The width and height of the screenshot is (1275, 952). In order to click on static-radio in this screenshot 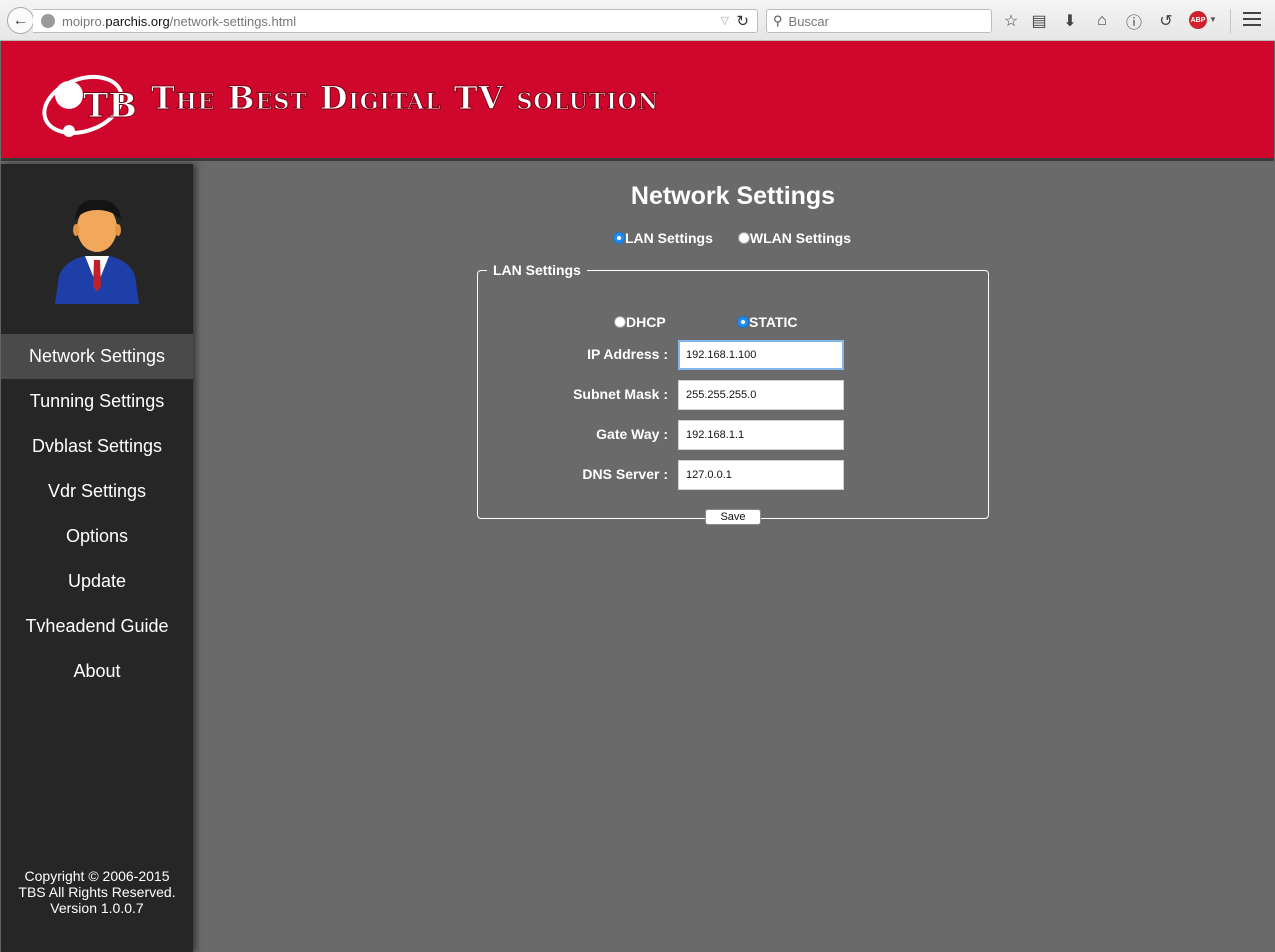, I will do `click(743, 322)`.